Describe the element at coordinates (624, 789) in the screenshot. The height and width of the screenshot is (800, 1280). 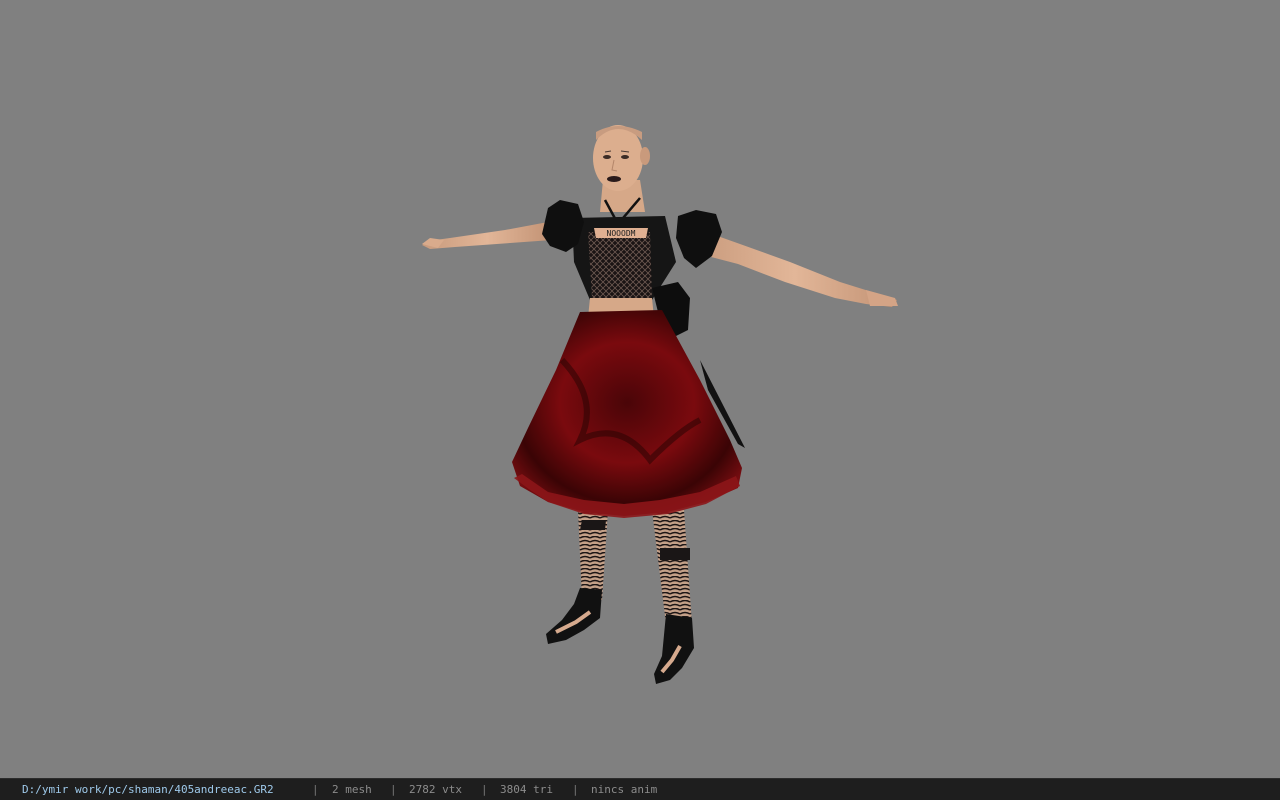
I see `animation-status: nincs anim` at that location.